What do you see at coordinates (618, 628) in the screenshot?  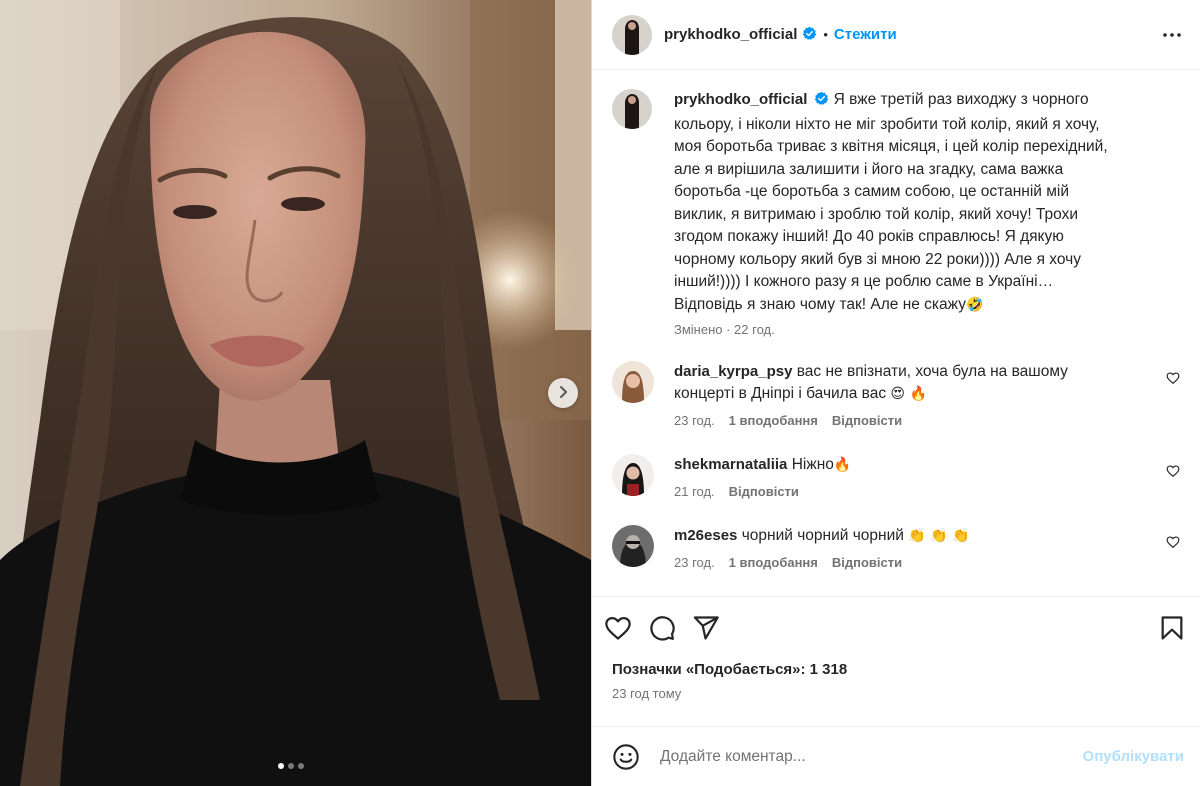 I see `heart-icon` at bounding box center [618, 628].